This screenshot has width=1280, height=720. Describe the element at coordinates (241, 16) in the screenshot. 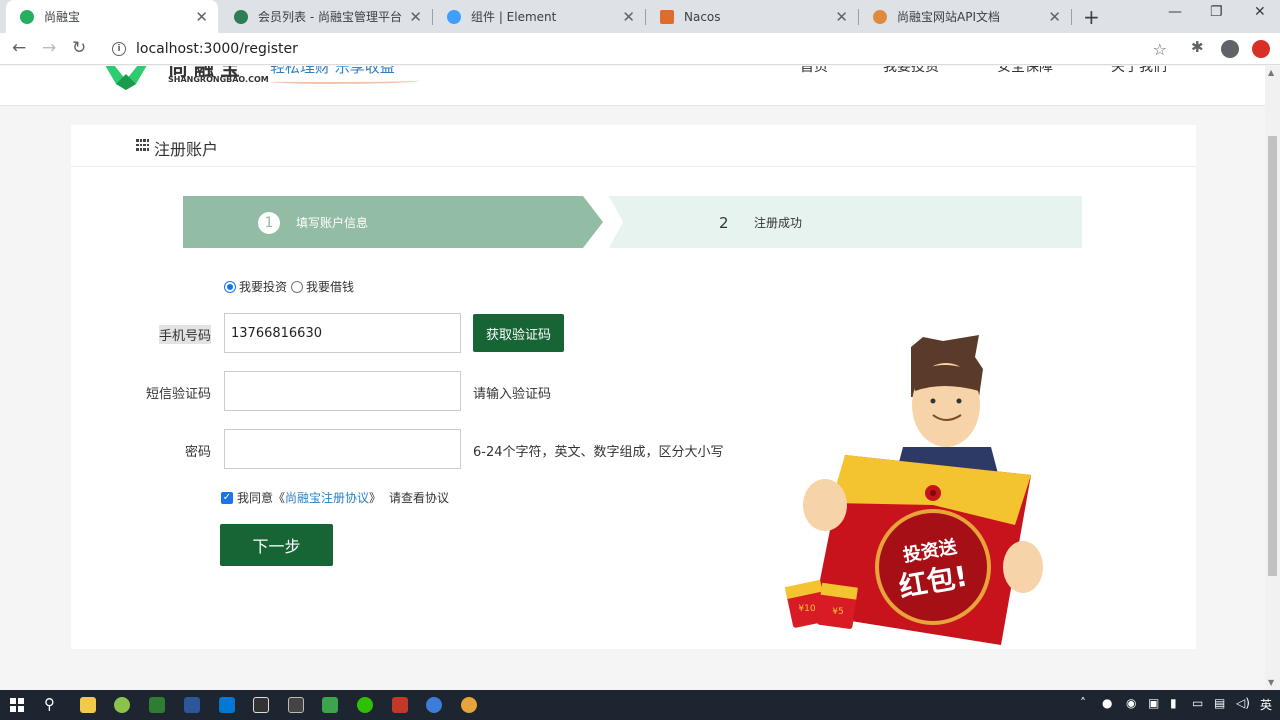

I see `admin-favicon-icon` at that location.